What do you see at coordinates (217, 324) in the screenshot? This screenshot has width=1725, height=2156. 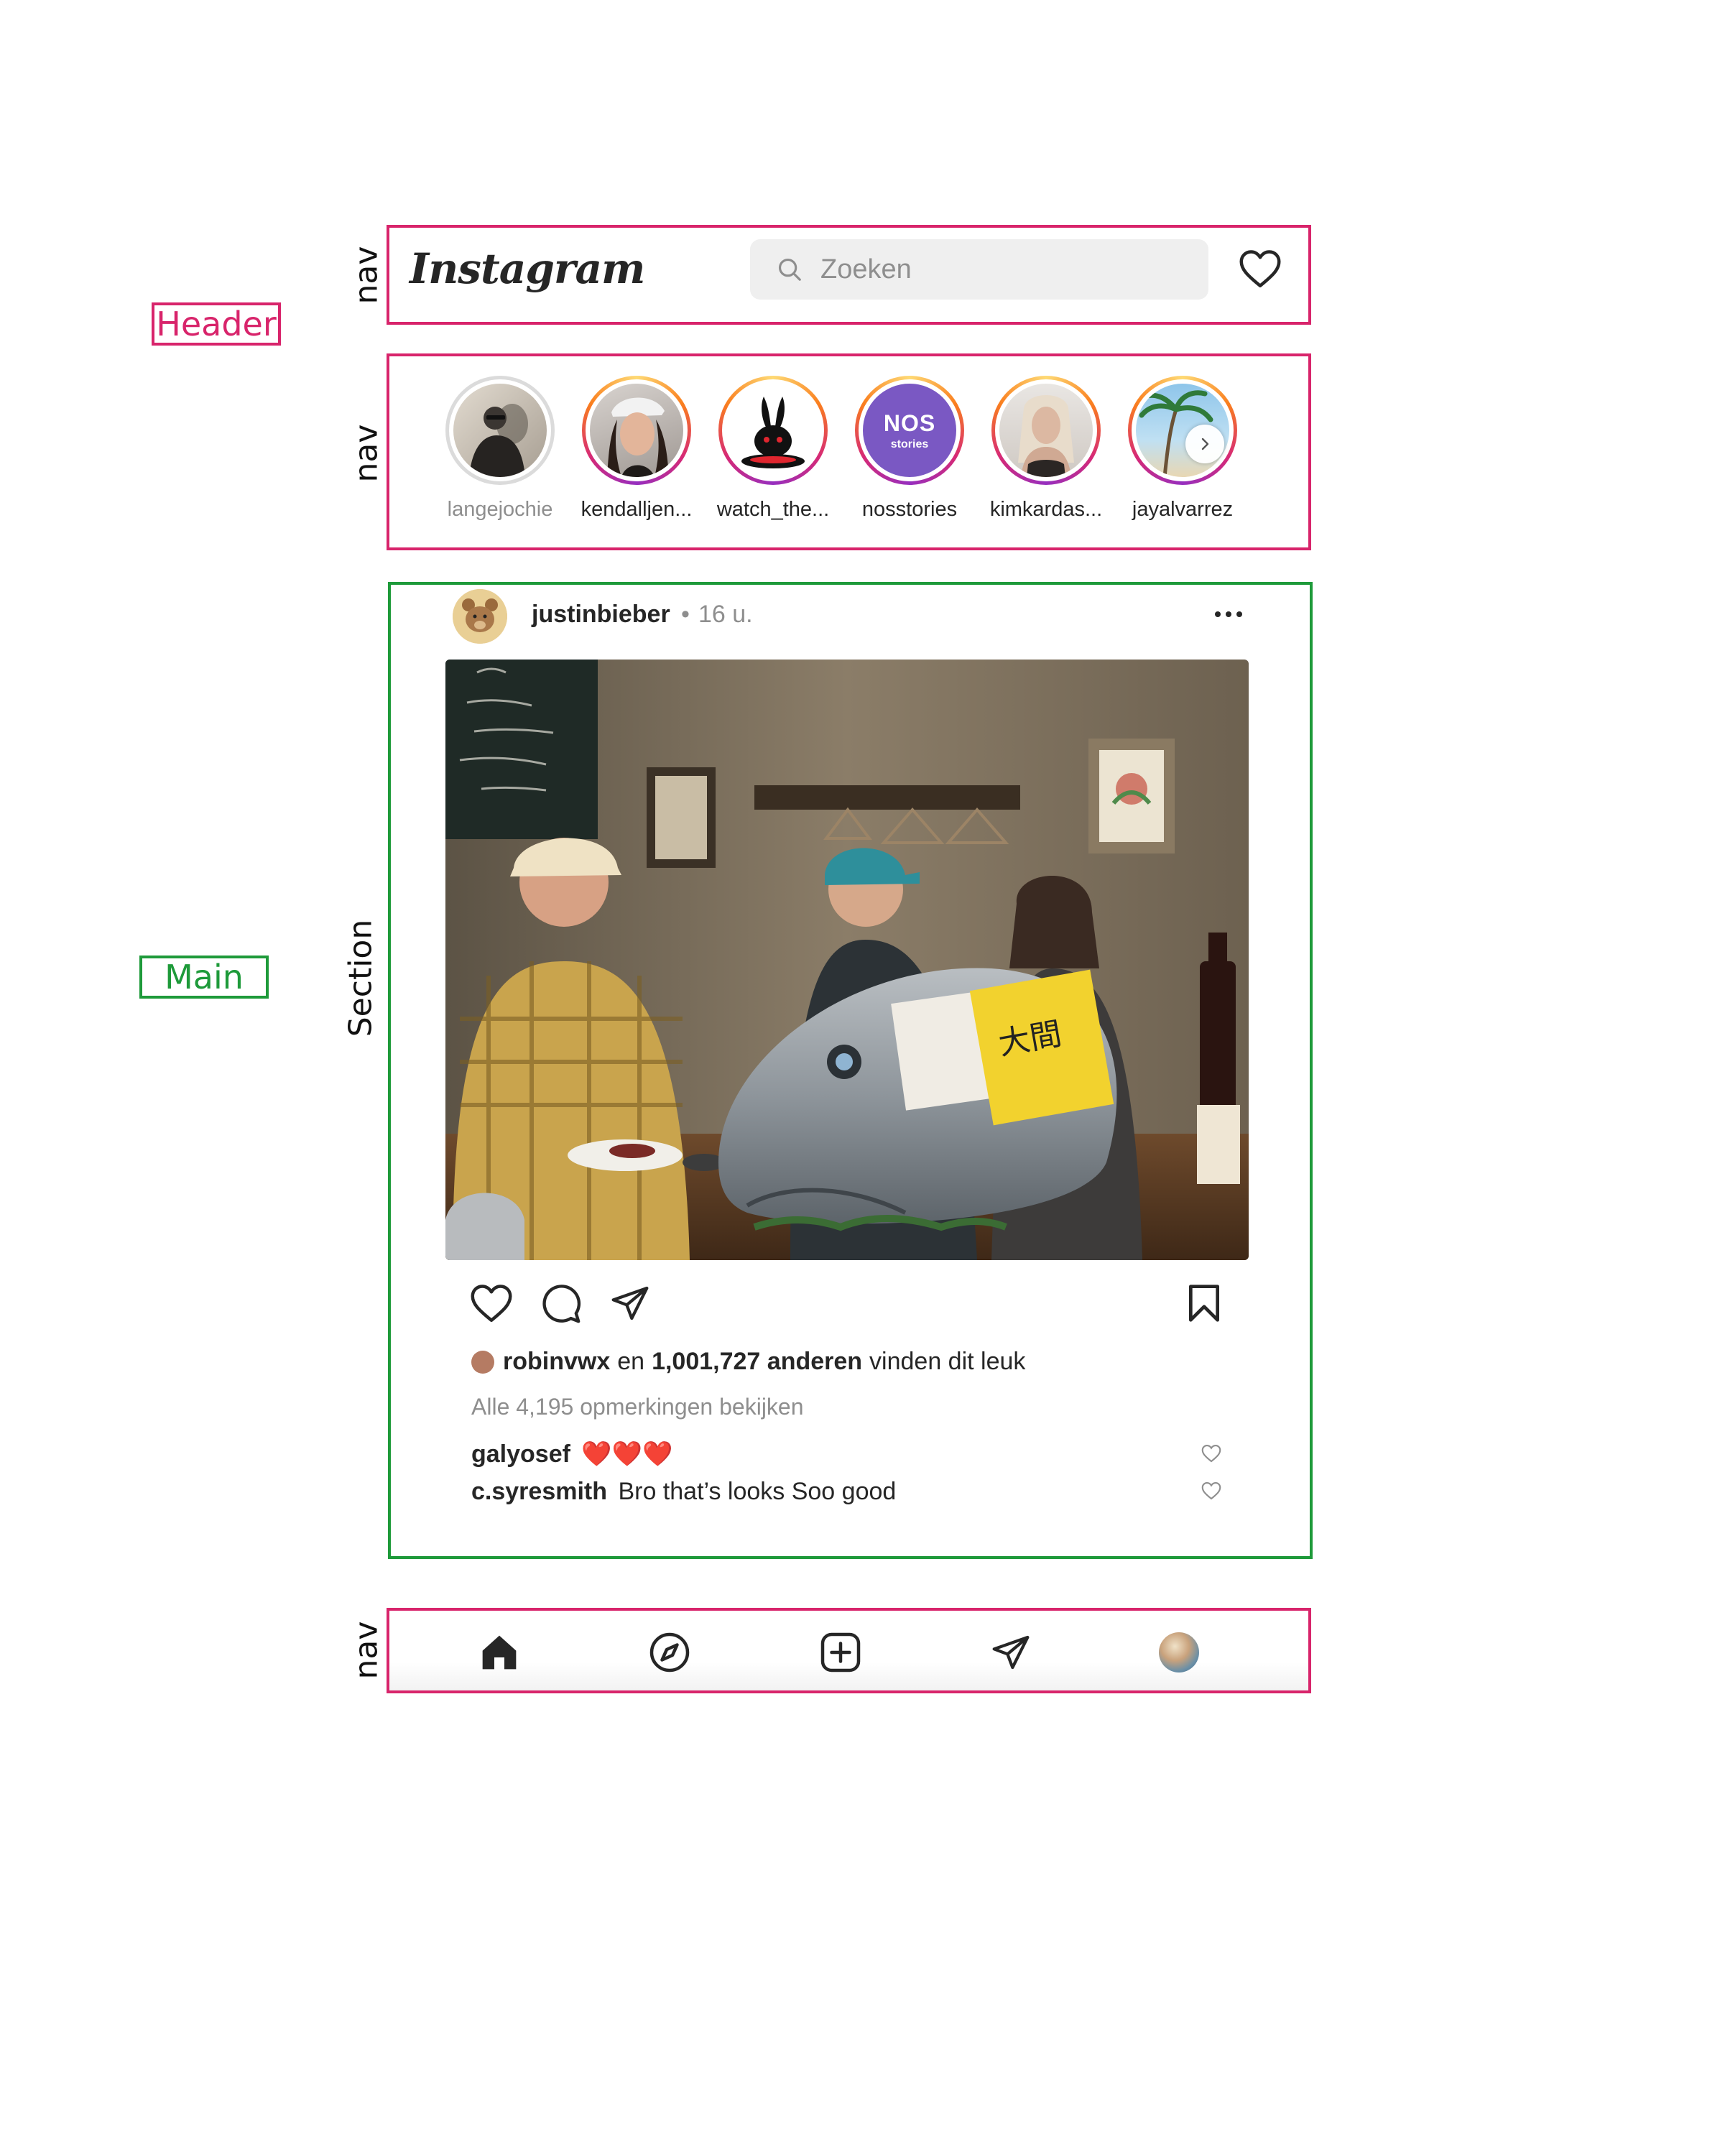 I see `header-tag: Header` at bounding box center [217, 324].